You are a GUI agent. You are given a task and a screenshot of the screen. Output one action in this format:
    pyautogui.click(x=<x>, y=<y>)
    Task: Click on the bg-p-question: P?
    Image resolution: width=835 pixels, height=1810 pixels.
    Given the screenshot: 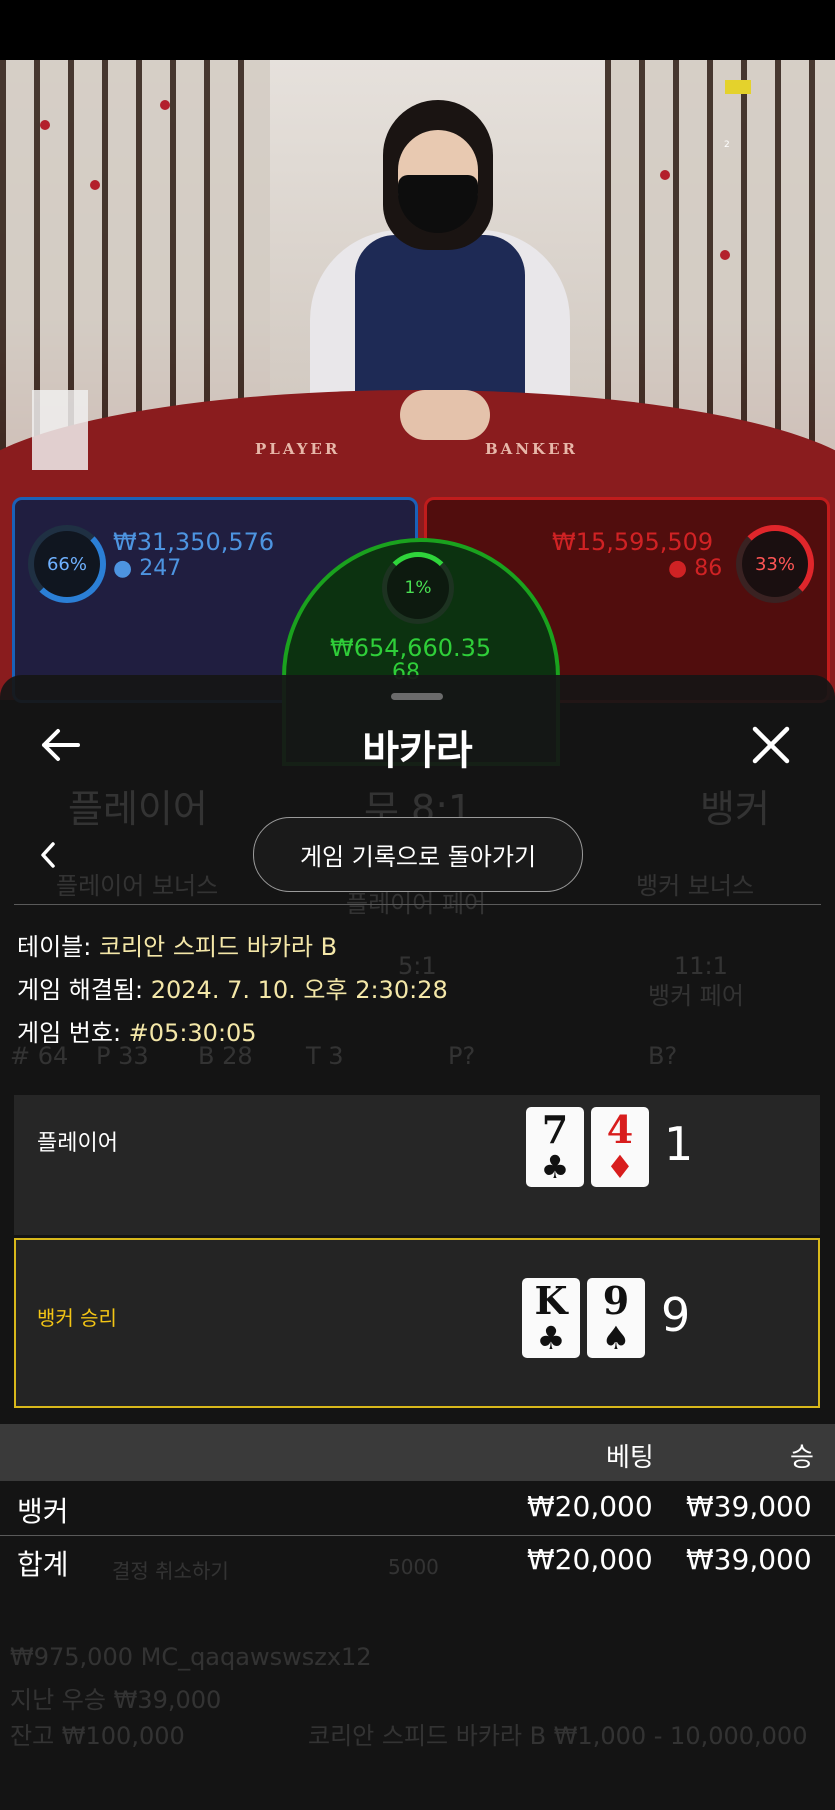 What is the action you would take?
    pyautogui.click(x=462, y=1056)
    